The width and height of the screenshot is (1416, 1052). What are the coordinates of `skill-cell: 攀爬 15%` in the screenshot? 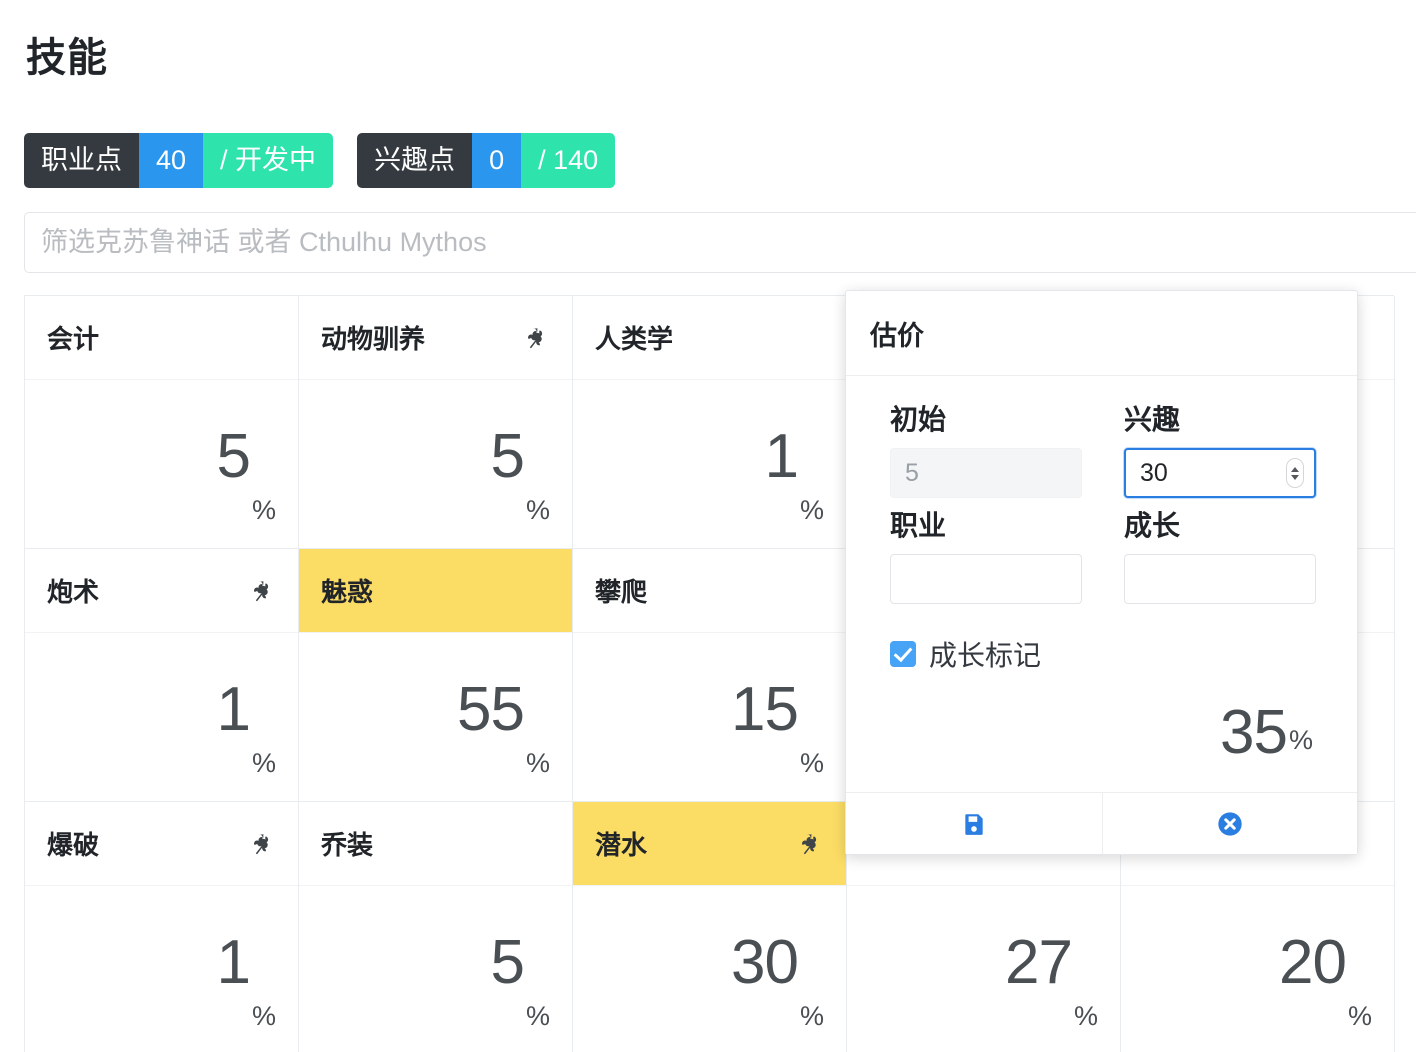 It's located at (710, 675).